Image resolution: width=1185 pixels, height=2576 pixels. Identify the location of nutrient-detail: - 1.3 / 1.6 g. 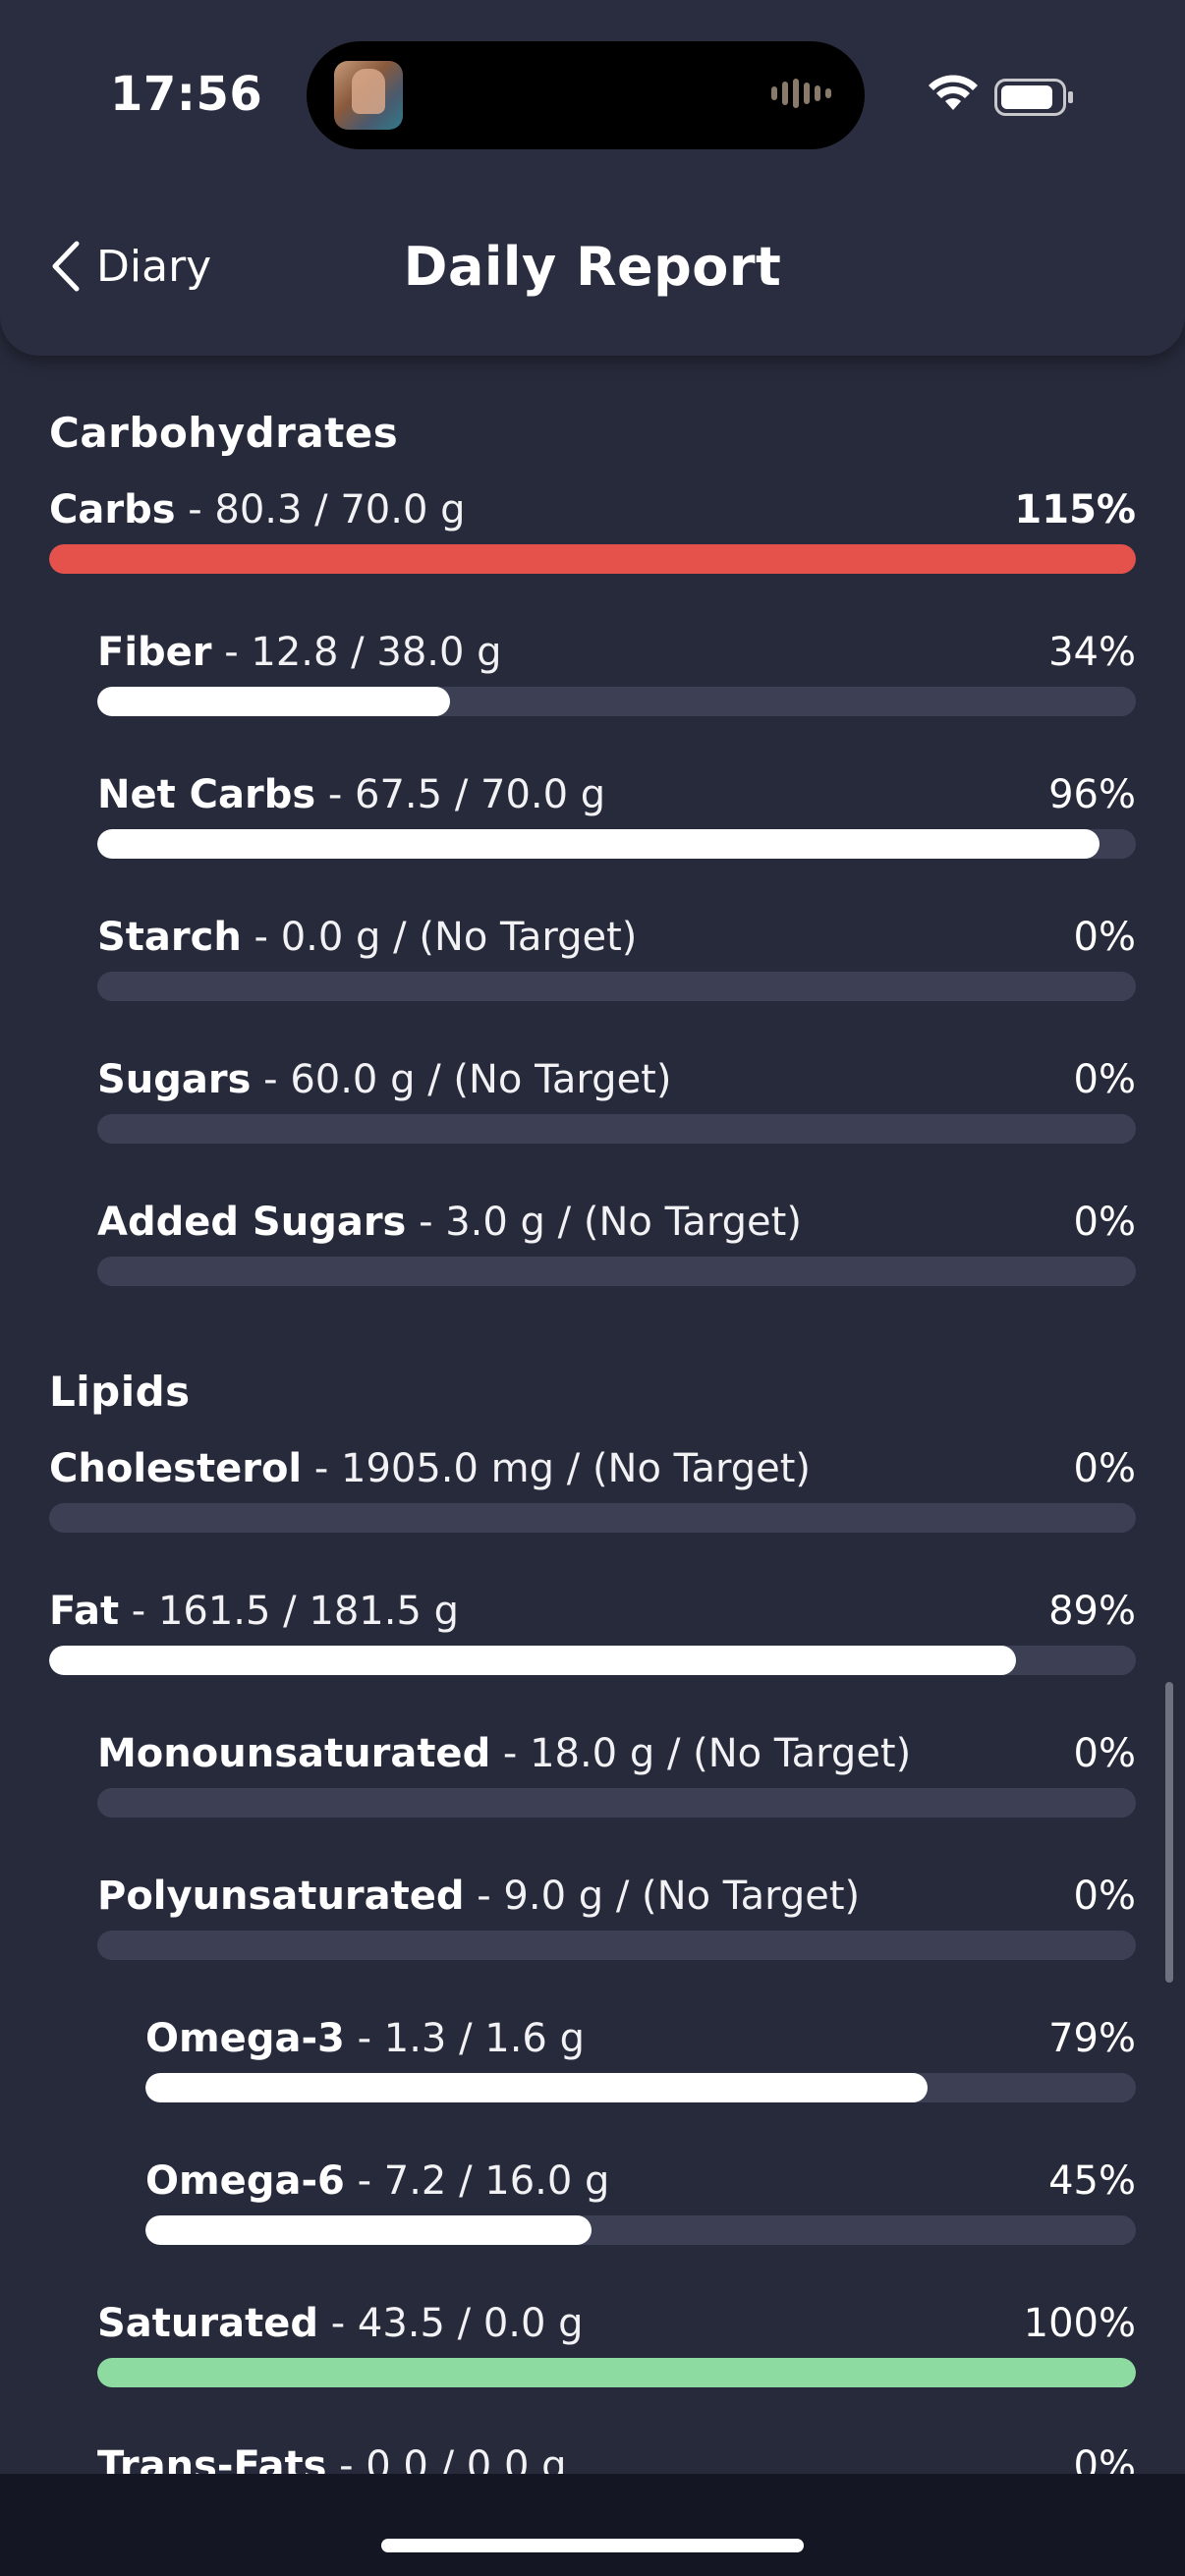
(465, 2038).